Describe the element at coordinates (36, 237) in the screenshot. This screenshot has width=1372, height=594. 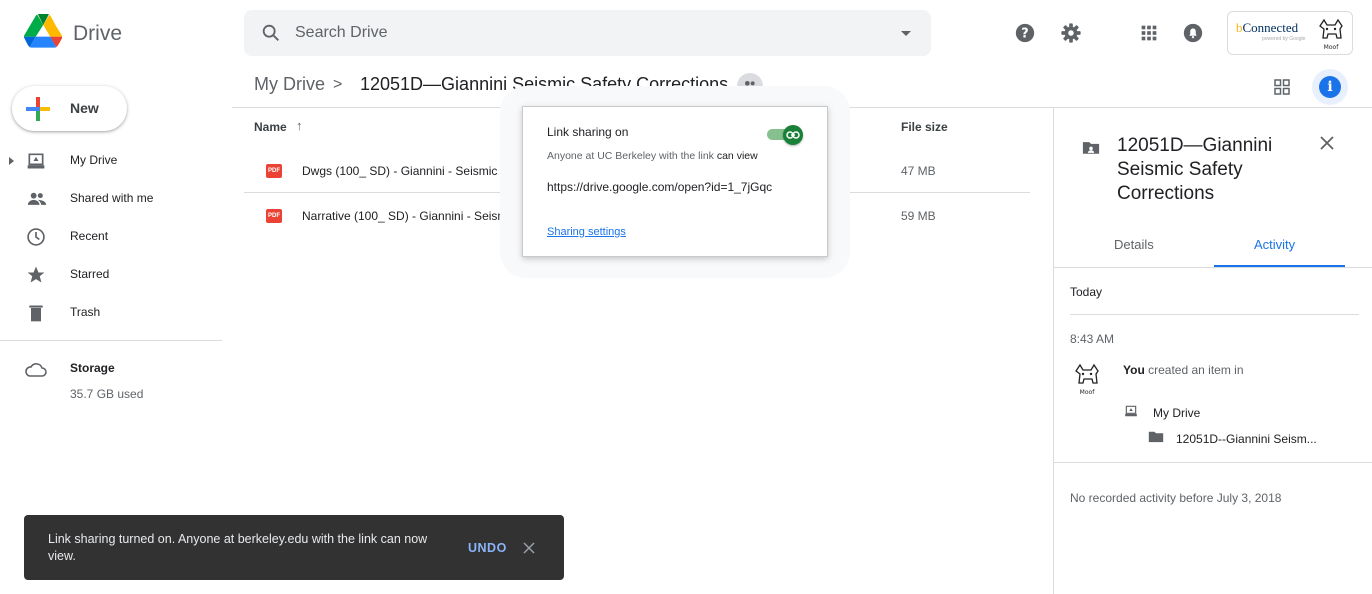
I see `clock-icon` at that location.